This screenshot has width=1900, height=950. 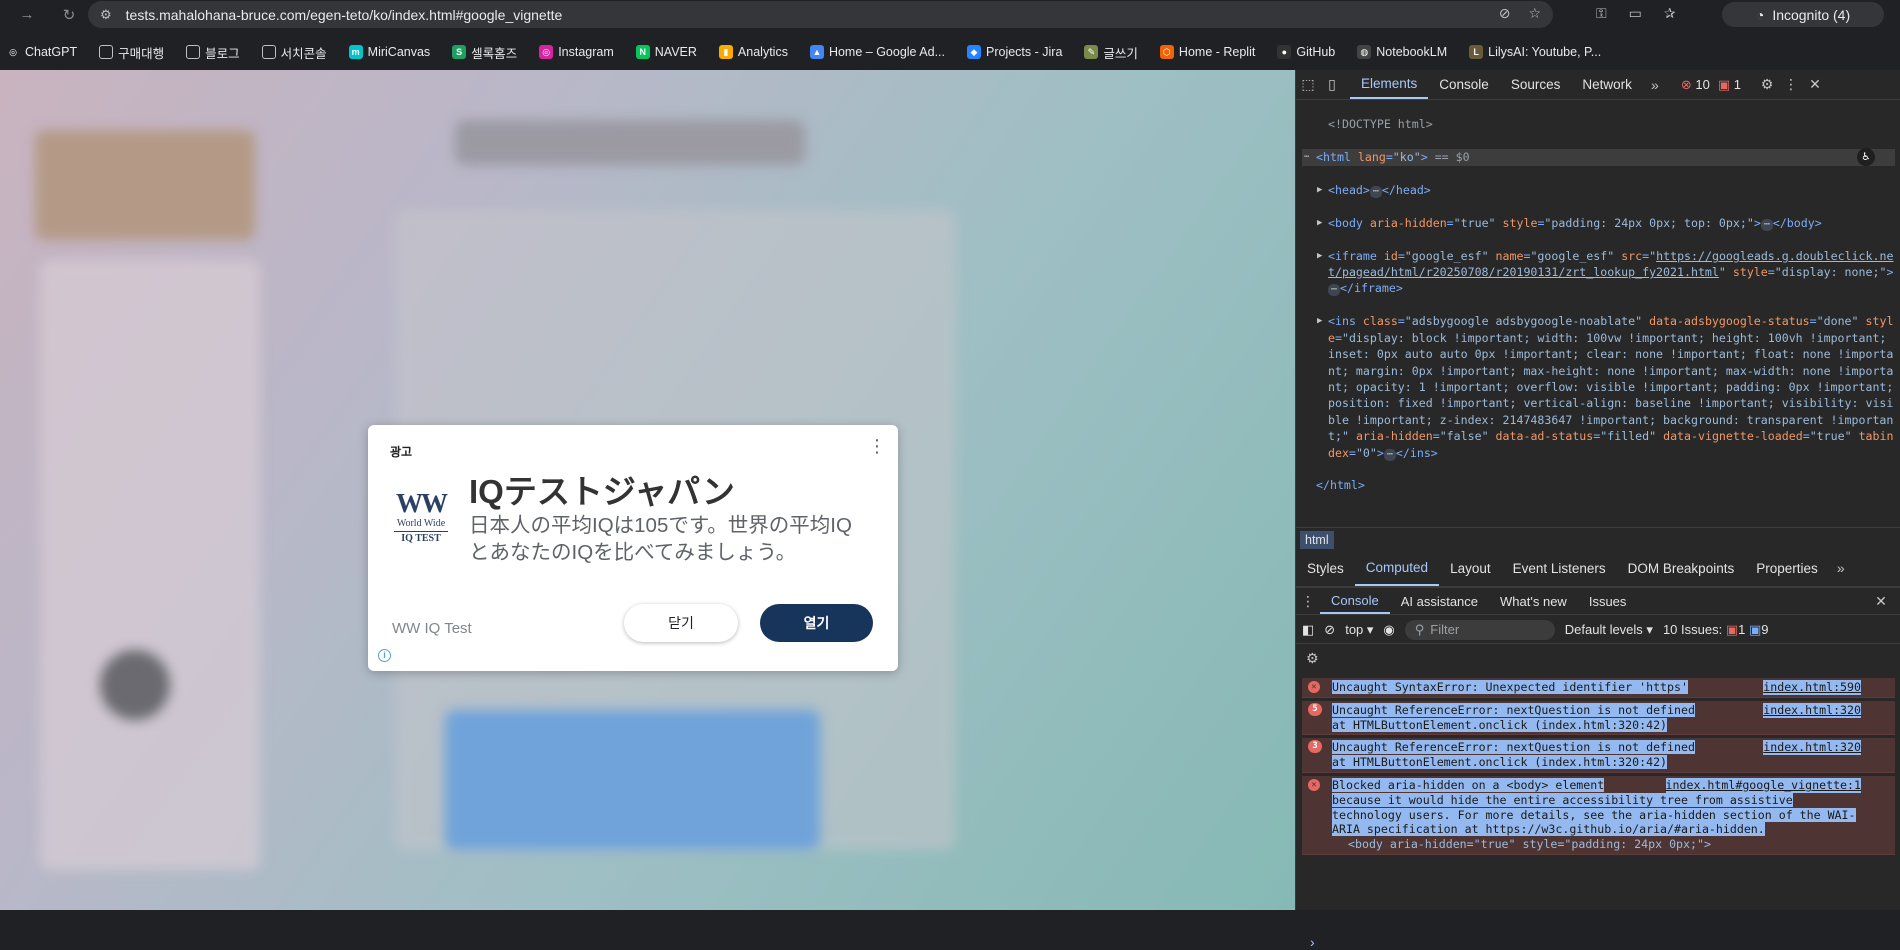 I want to click on logo-line1: World Wide, so click(x=421, y=523).